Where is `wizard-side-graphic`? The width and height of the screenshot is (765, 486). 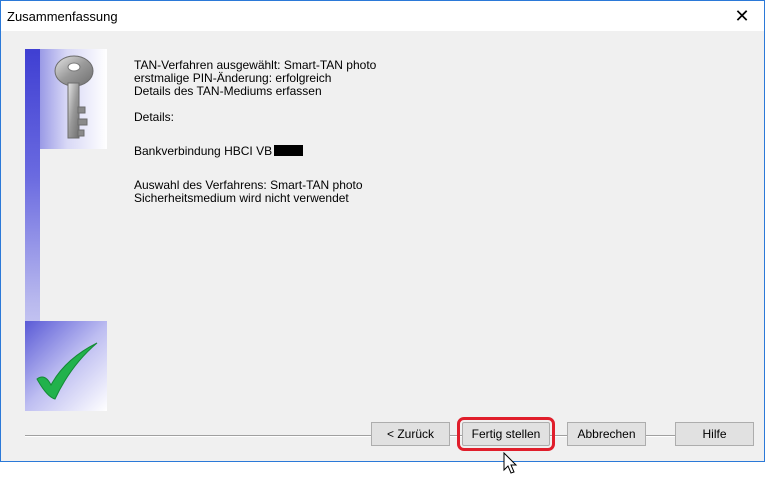 wizard-side-graphic is located at coordinates (66, 230).